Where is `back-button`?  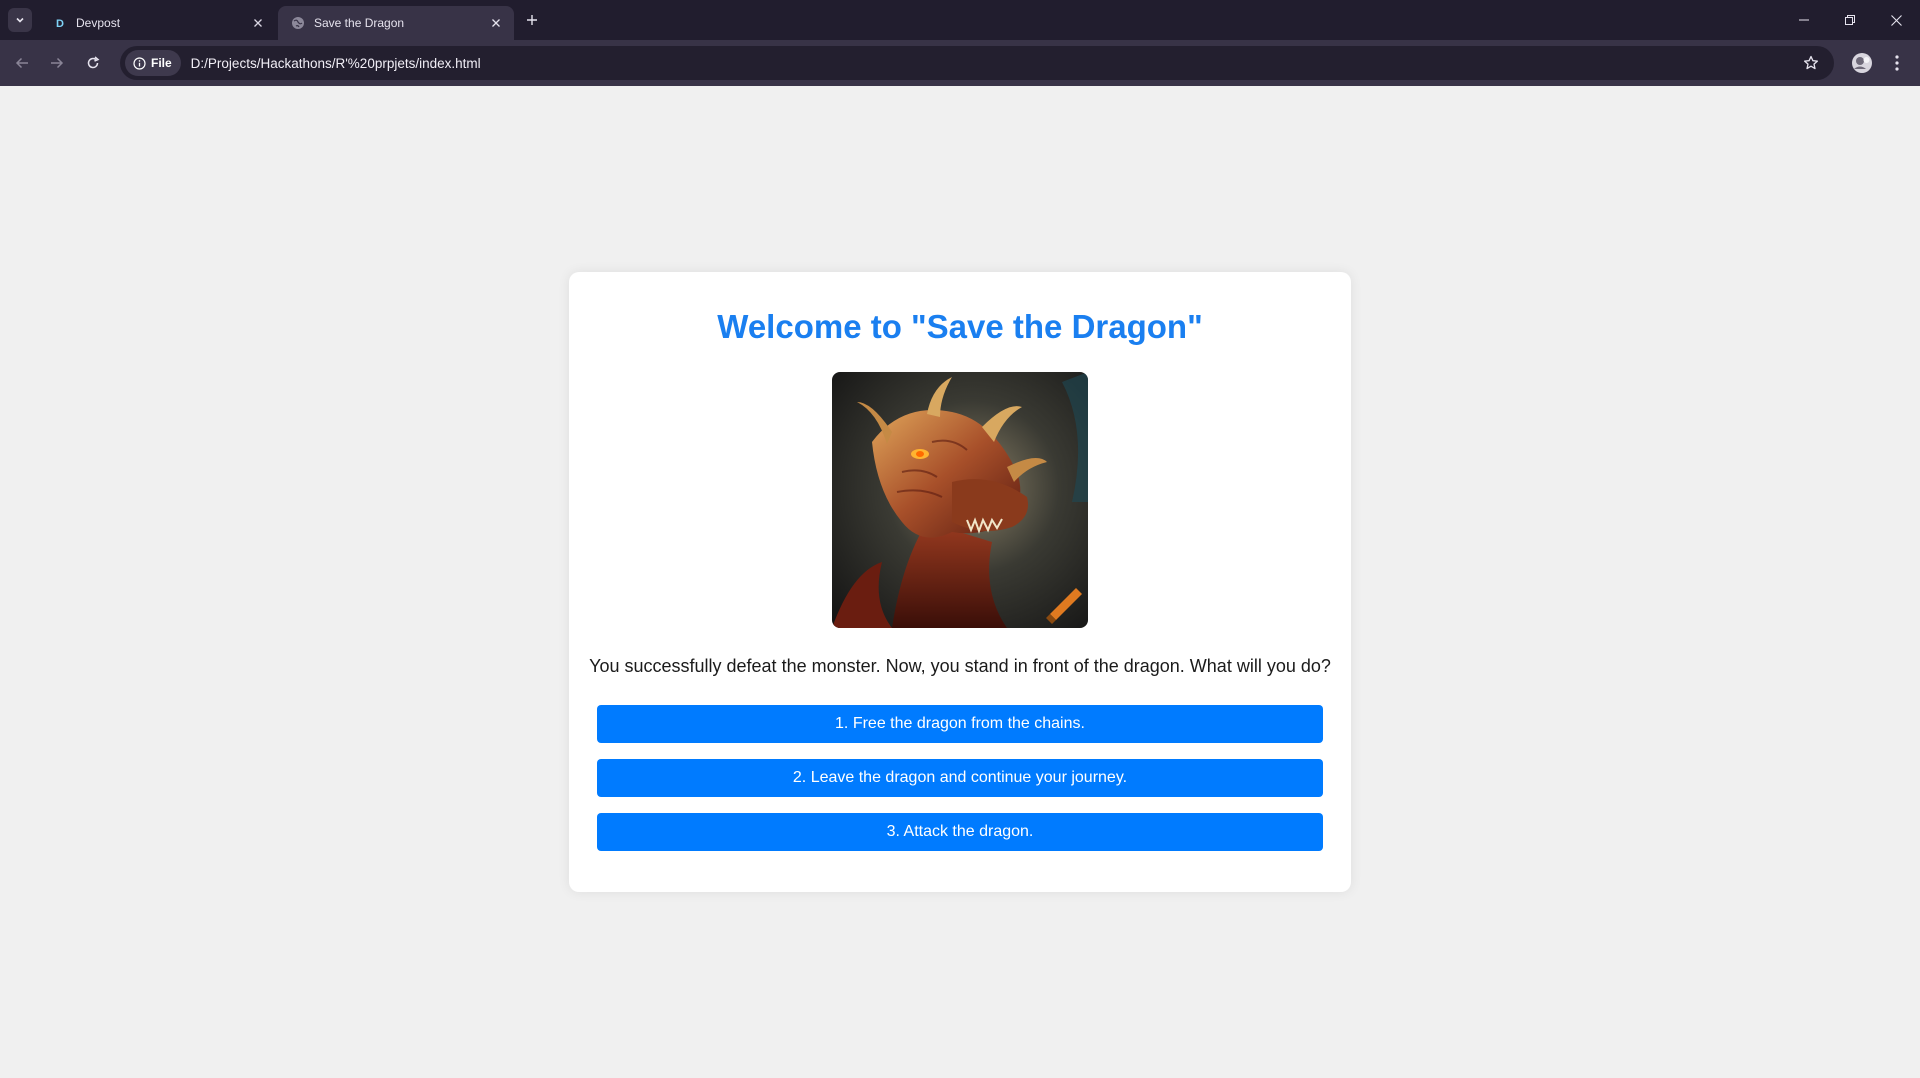
back-button is located at coordinates (22, 63).